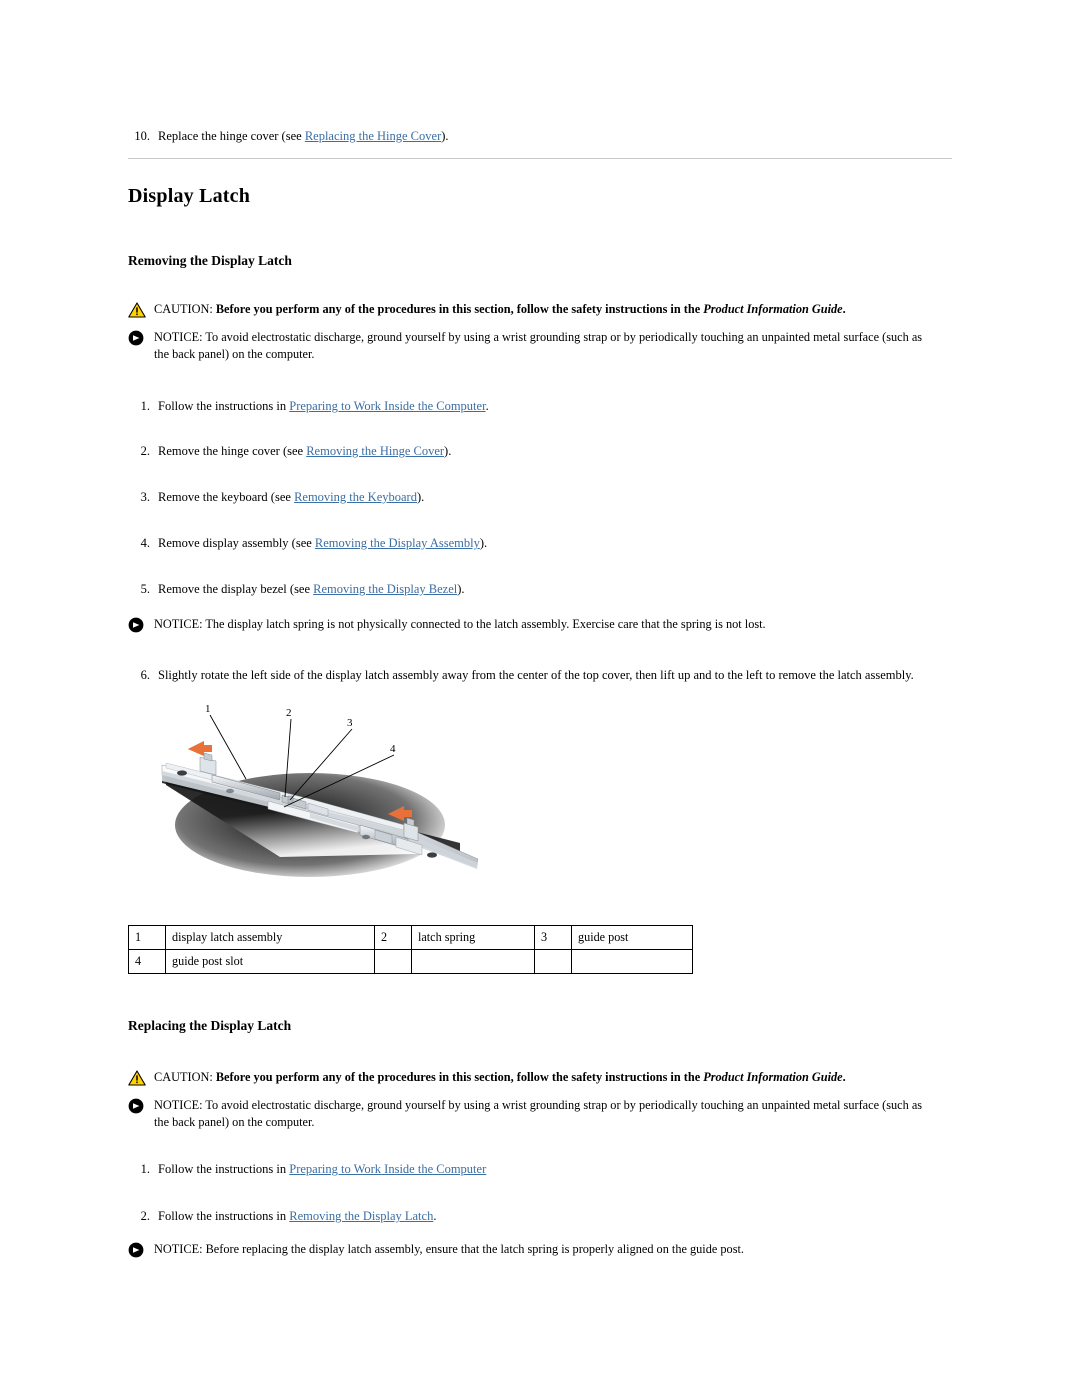  I want to click on link-removing-the-display-latch: Removing the Display Latch, so click(361, 1216).